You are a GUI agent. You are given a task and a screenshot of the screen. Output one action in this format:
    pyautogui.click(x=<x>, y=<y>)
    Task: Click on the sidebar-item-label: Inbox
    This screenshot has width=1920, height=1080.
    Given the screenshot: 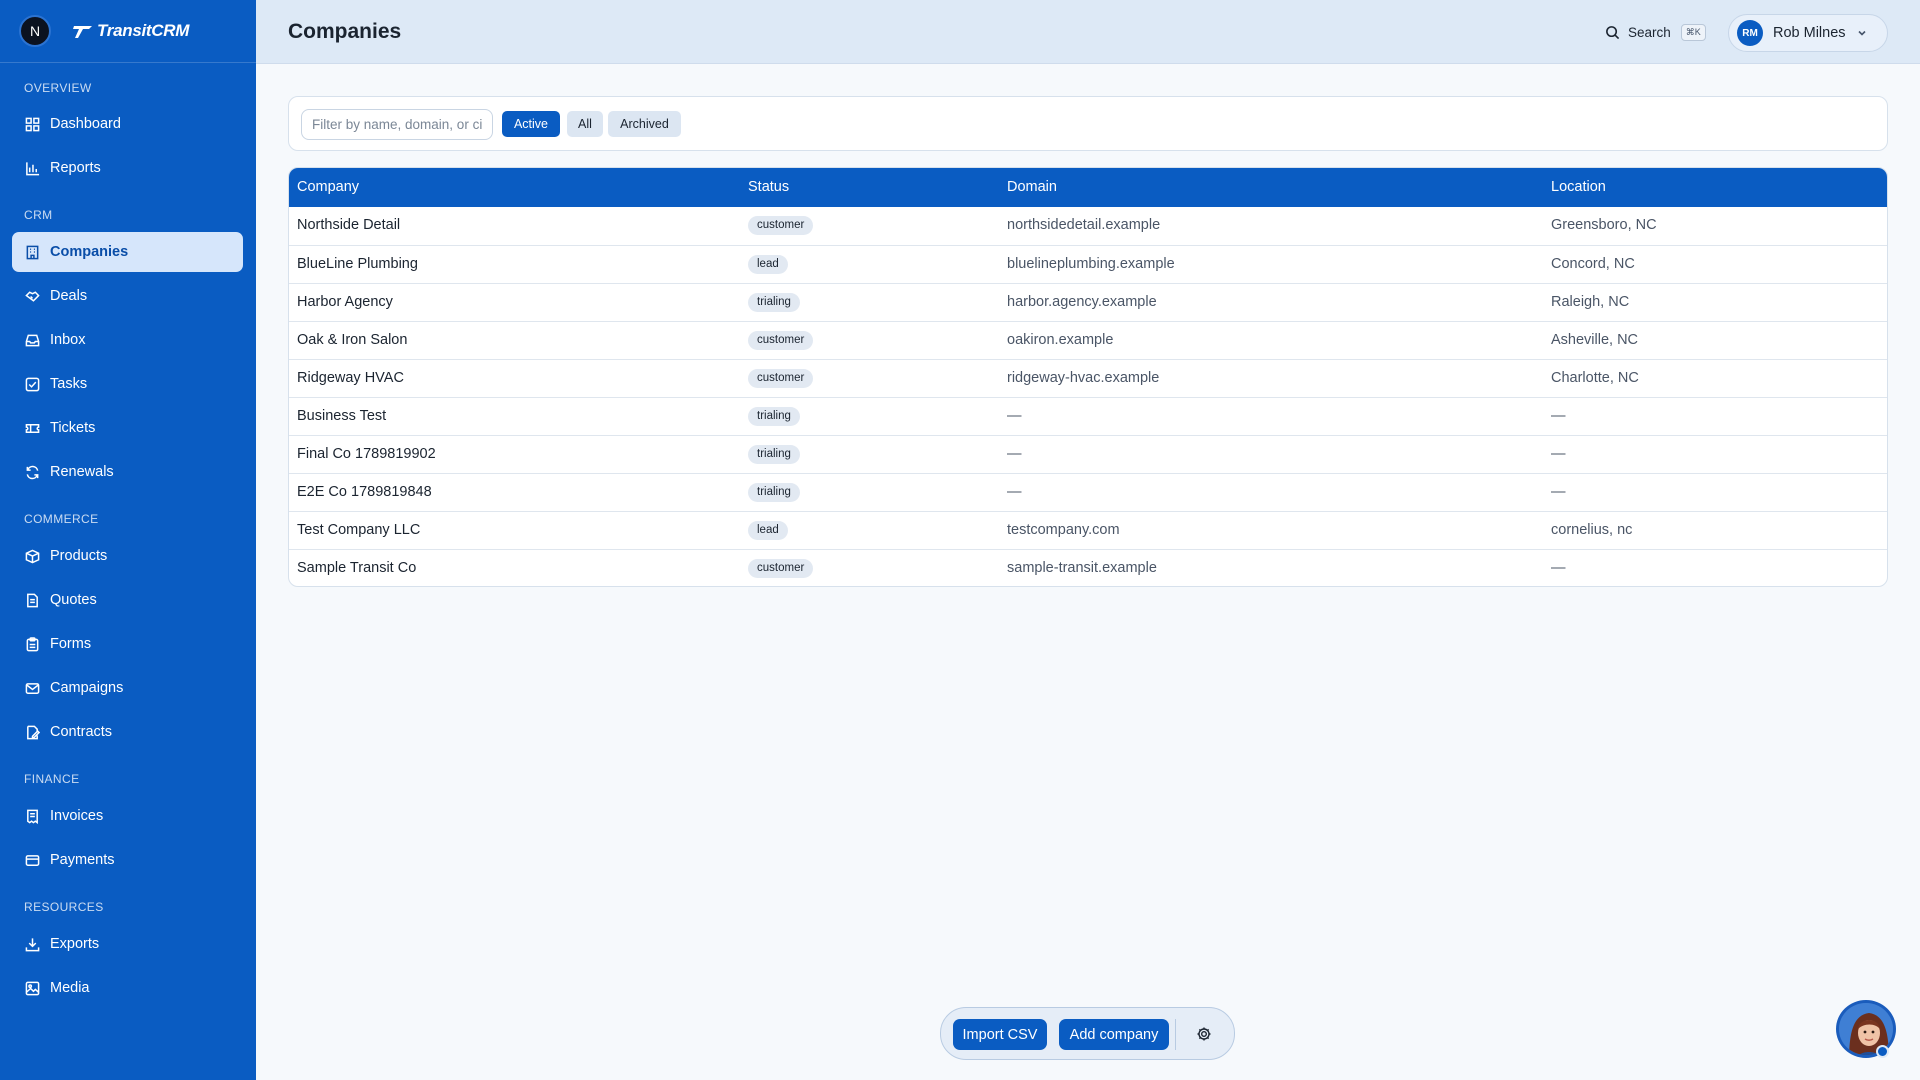 What is the action you would take?
    pyautogui.click(x=68, y=340)
    